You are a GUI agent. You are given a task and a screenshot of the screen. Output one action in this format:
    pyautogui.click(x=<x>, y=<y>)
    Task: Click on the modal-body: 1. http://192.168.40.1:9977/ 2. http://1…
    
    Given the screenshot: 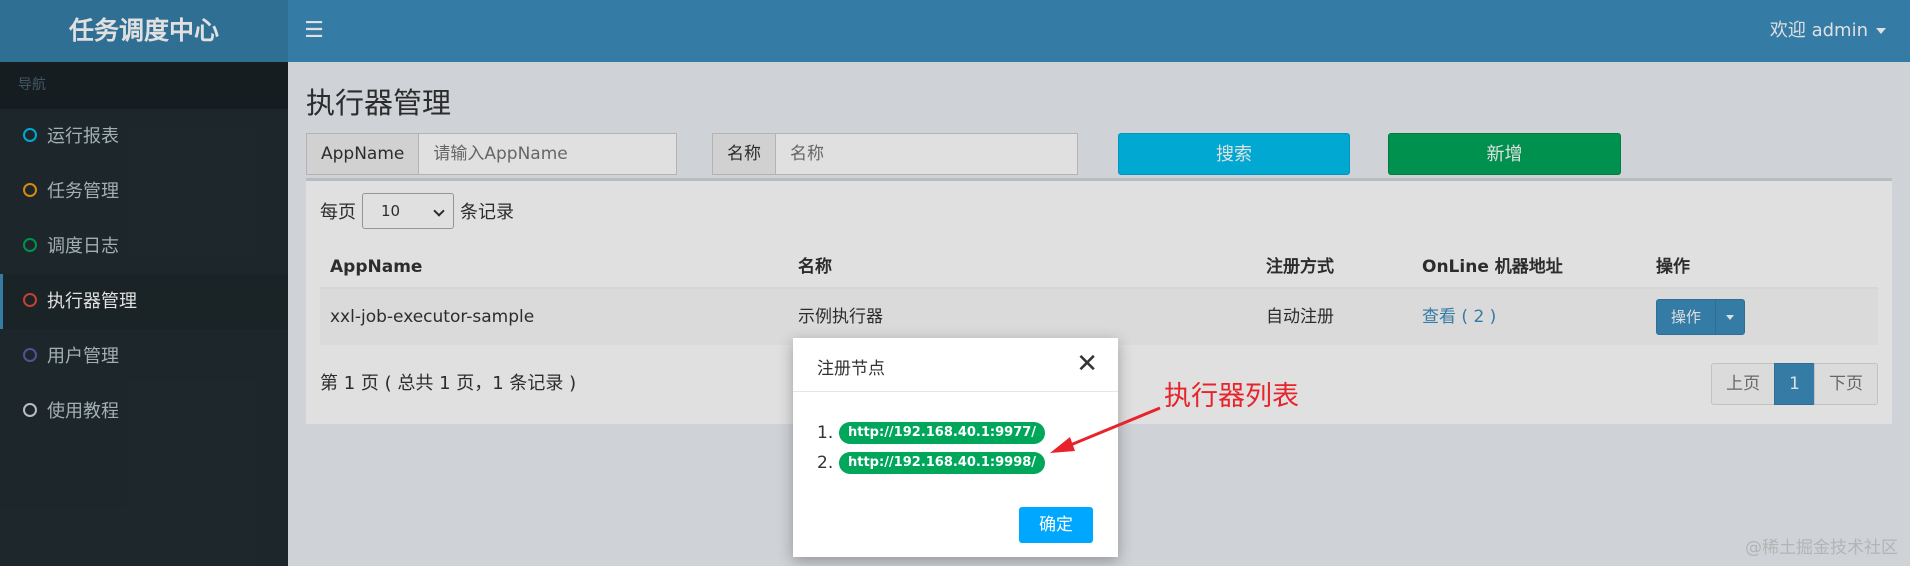 What is the action you would take?
    pyautogui.click(x=931, y=448)
    